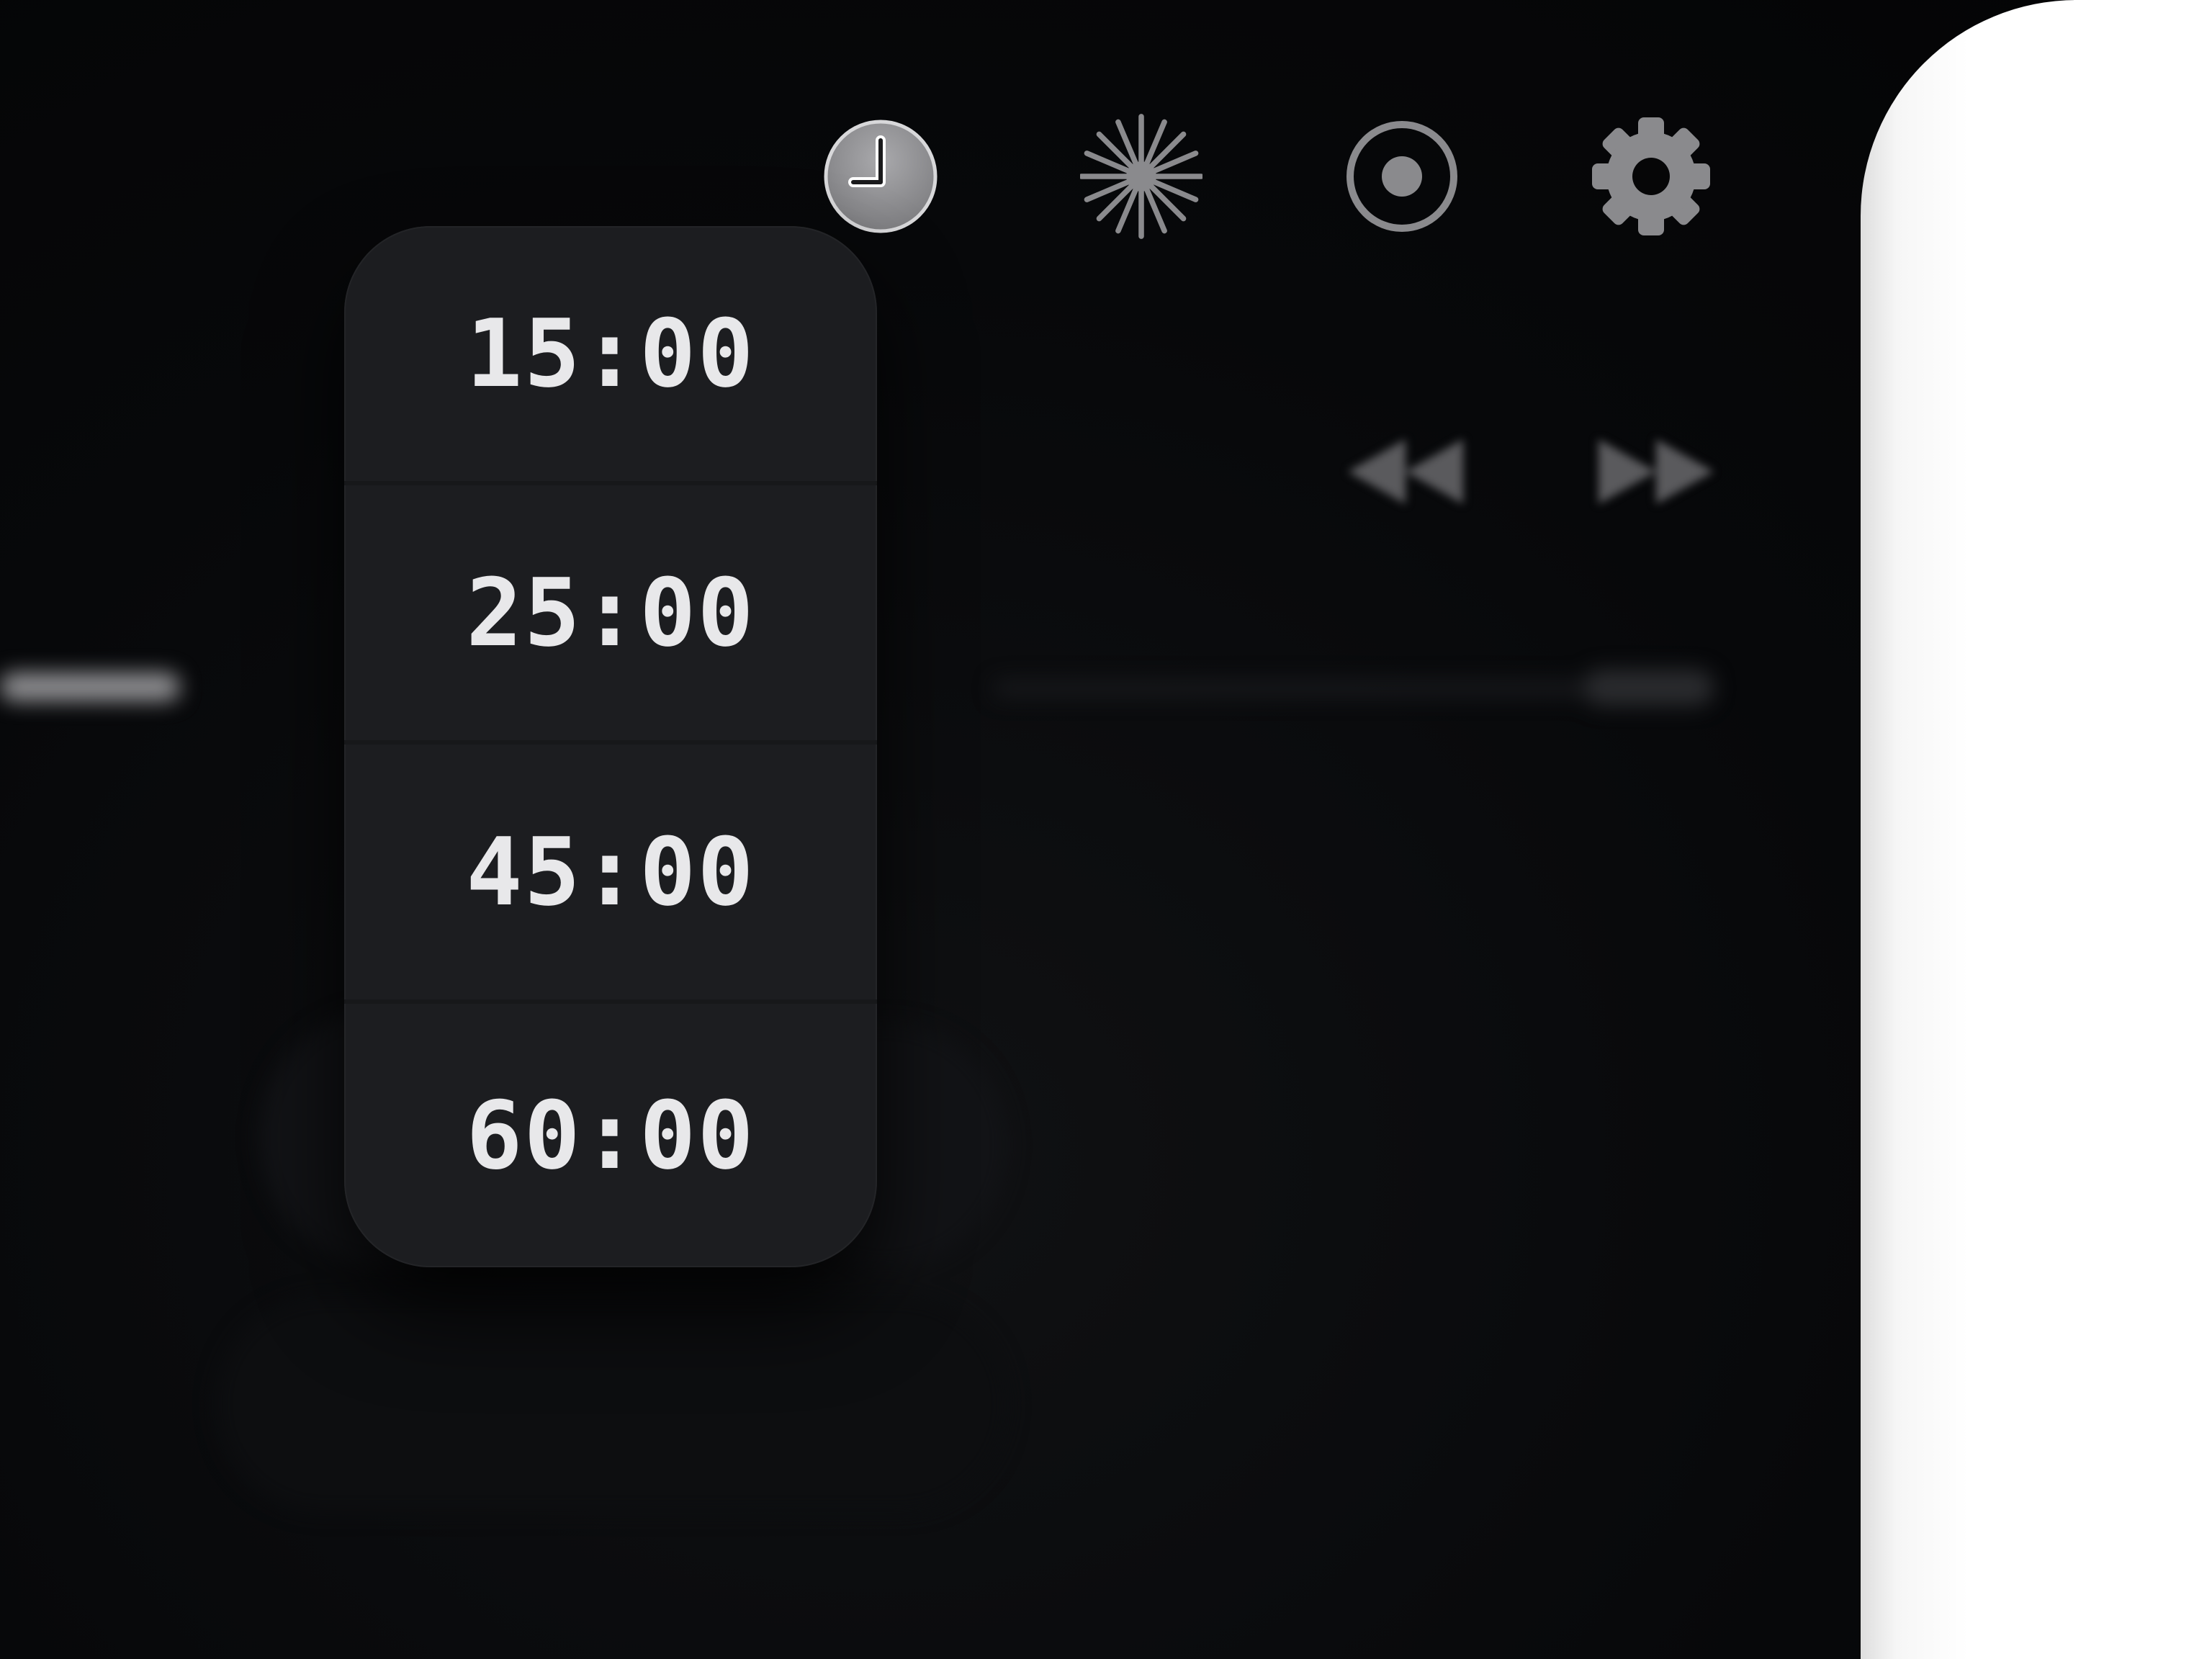  What do you see at coordinates (1649, 688) in the screenshot?
I see `time-remaining-pill` at bounding box center [1649, 688].